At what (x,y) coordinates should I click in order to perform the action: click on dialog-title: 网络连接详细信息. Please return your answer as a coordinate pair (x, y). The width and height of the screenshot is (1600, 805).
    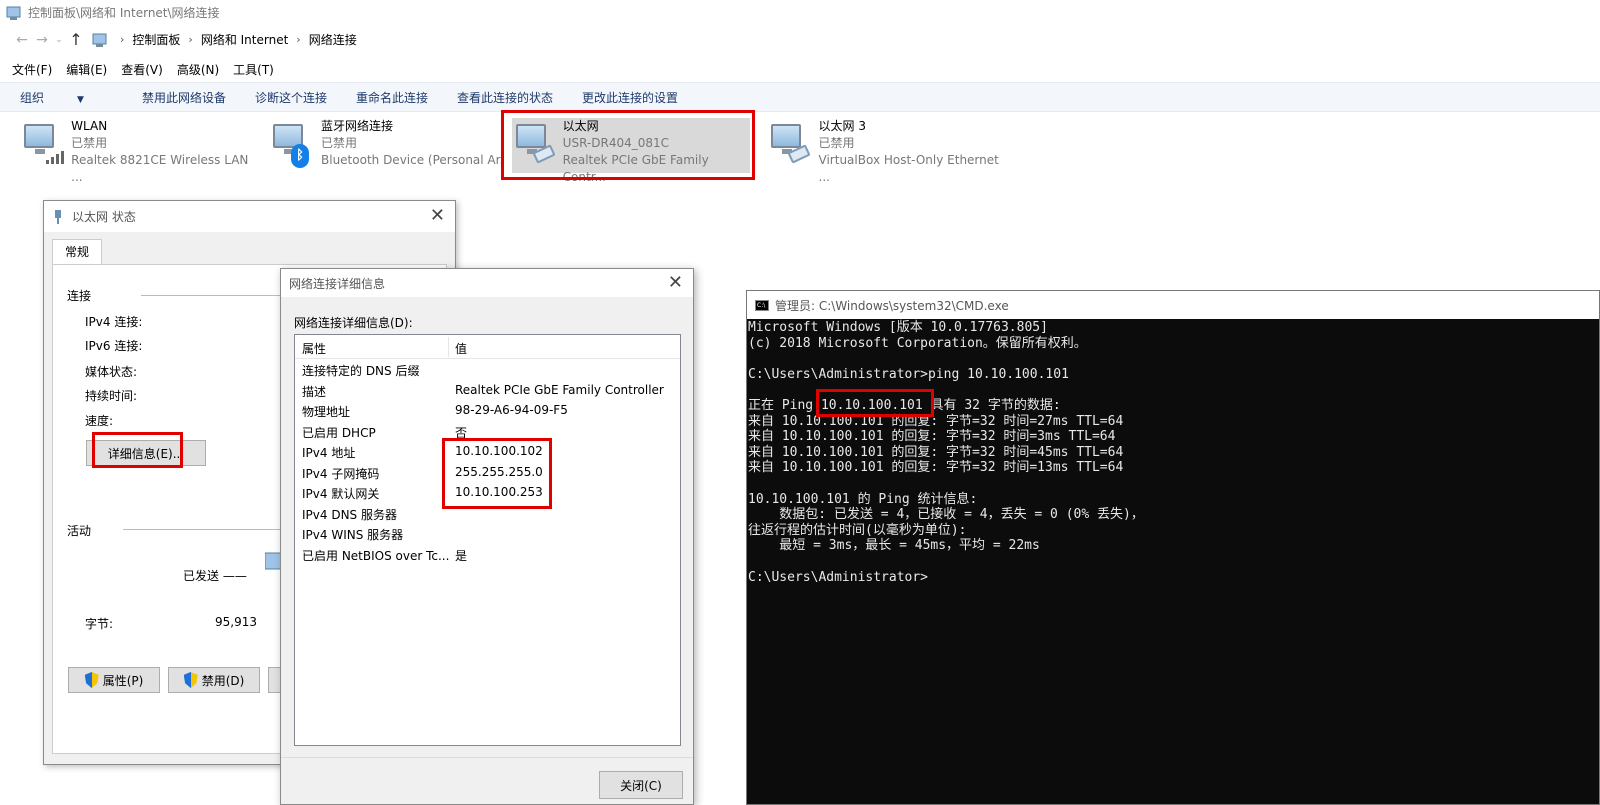
    Looking at the image, I should click on (337, 283).